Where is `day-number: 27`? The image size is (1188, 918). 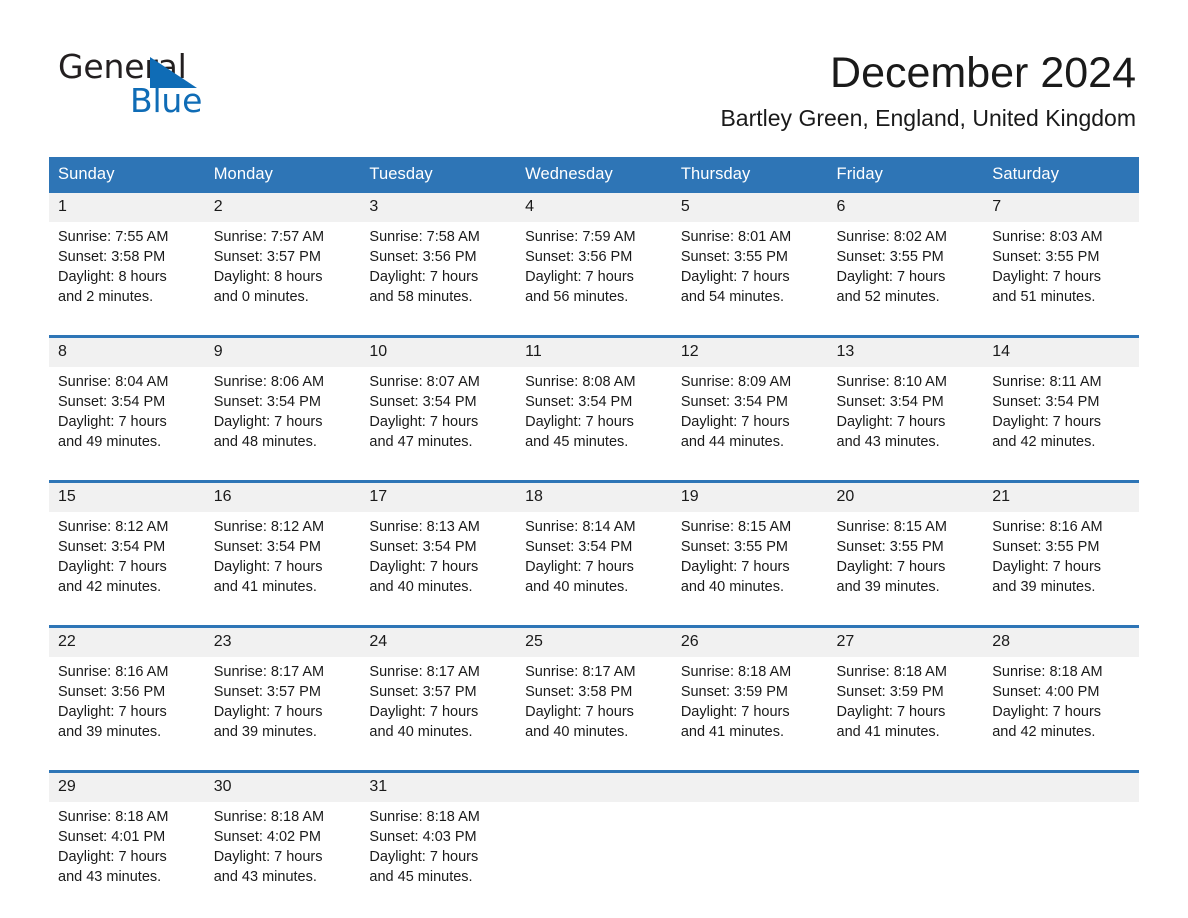 day-number: 27 is located at coordinates (905, 641).